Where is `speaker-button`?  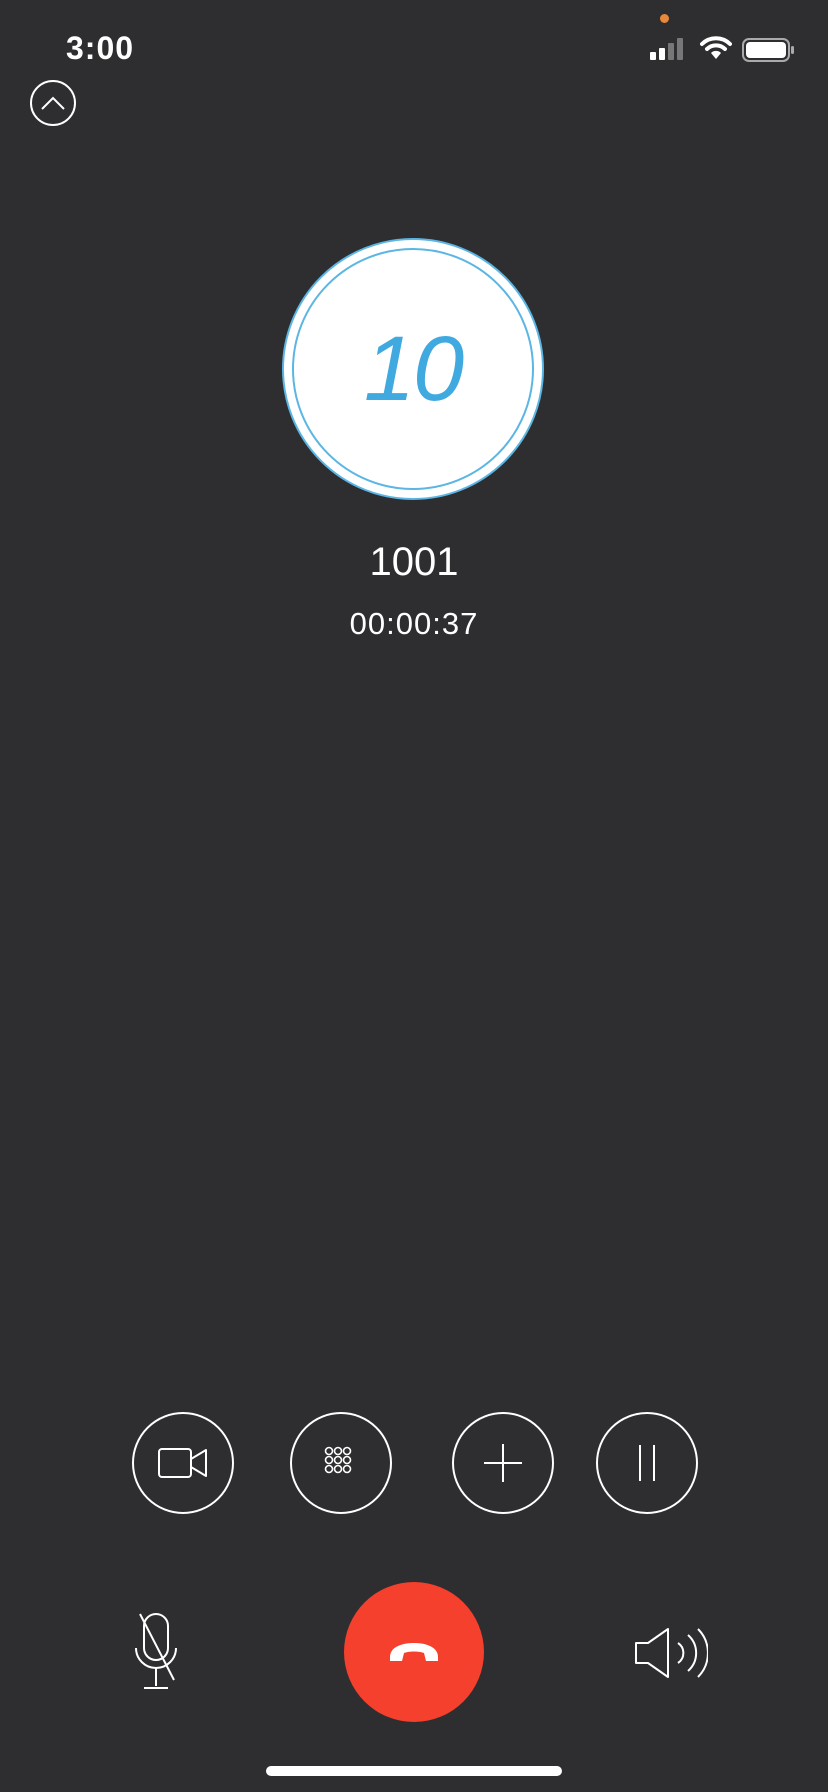 speaker-button is located at coordinates (670, 1653).